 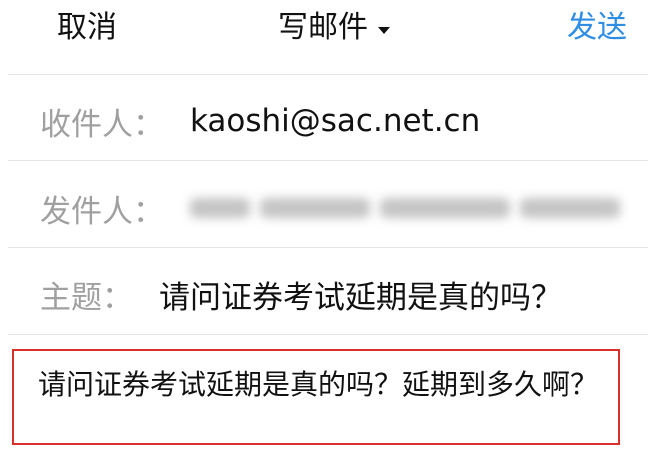 I want to click on caret-down-icon, so click(x=384, y=30).